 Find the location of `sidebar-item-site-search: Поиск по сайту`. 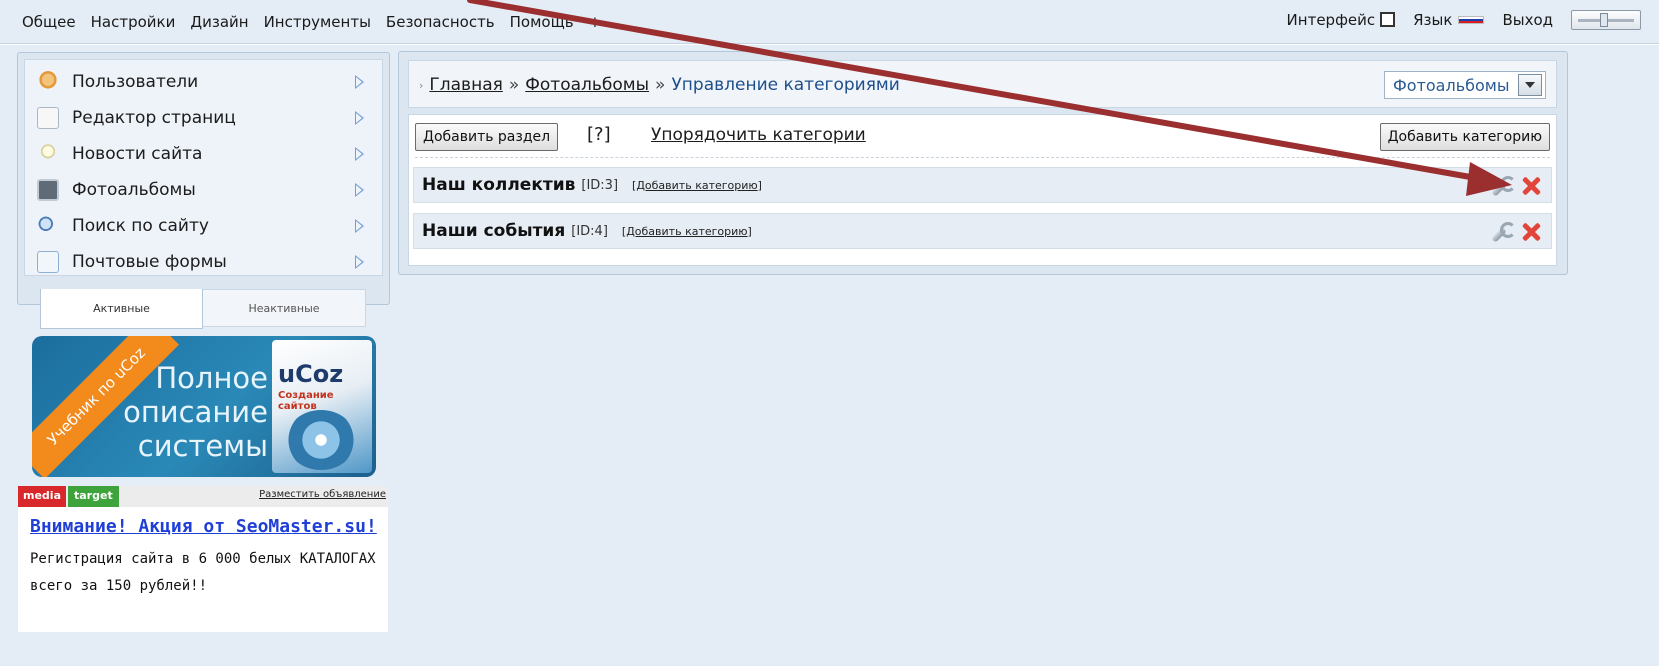

sidebar-item-site-search: Поиск по сайту is located at coordinates (203, 226).